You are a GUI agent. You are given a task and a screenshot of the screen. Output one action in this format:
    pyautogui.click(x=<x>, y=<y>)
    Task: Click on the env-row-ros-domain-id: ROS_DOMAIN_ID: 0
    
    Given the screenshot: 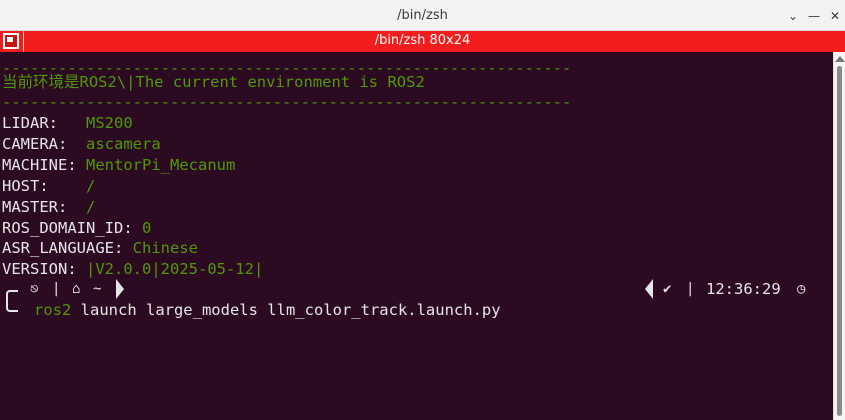 What is the action you would take?
    pyautogui.click(x=76, y=228)
    